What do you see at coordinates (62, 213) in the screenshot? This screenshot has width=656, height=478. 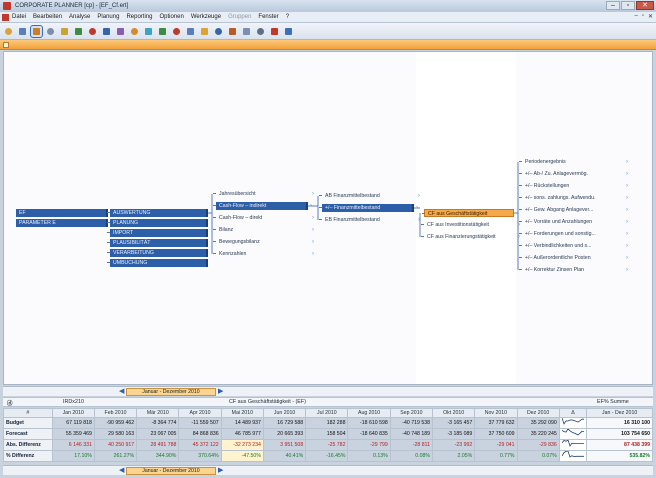 I see `tree-node-col1-0: EF` at bounding box center [62, 213].